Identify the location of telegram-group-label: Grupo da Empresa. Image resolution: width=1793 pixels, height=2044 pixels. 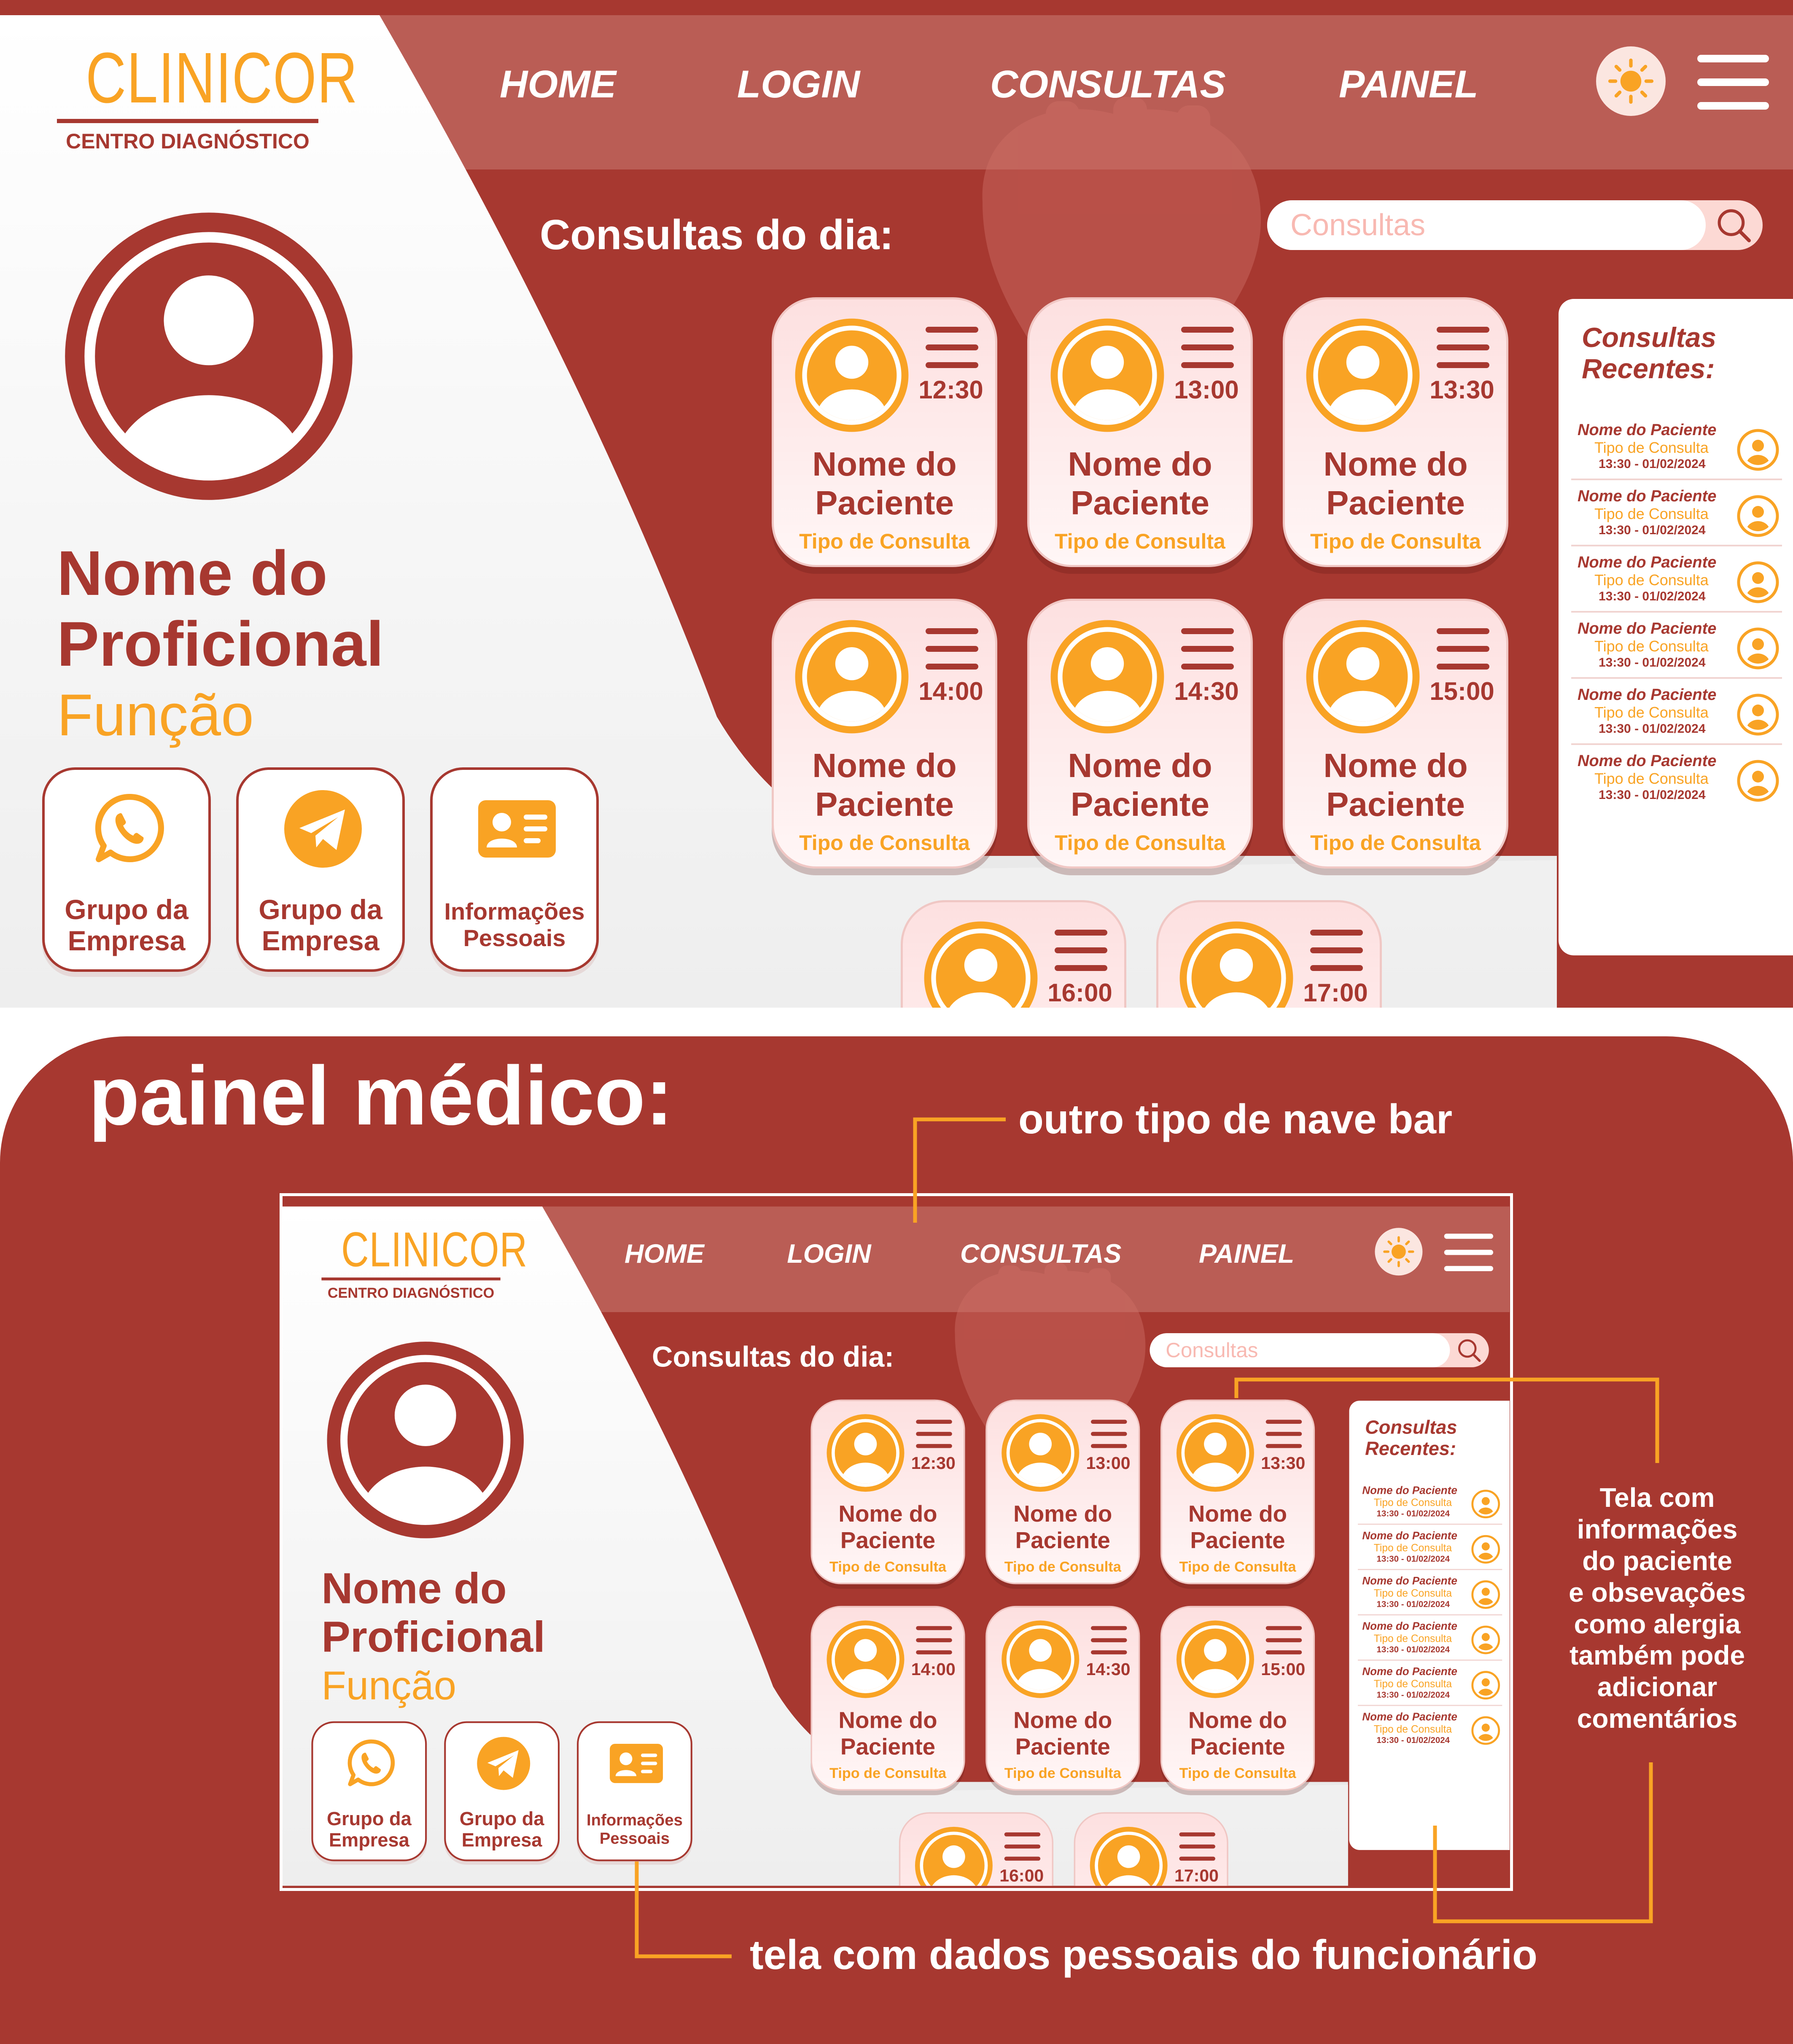
(502, 1829).